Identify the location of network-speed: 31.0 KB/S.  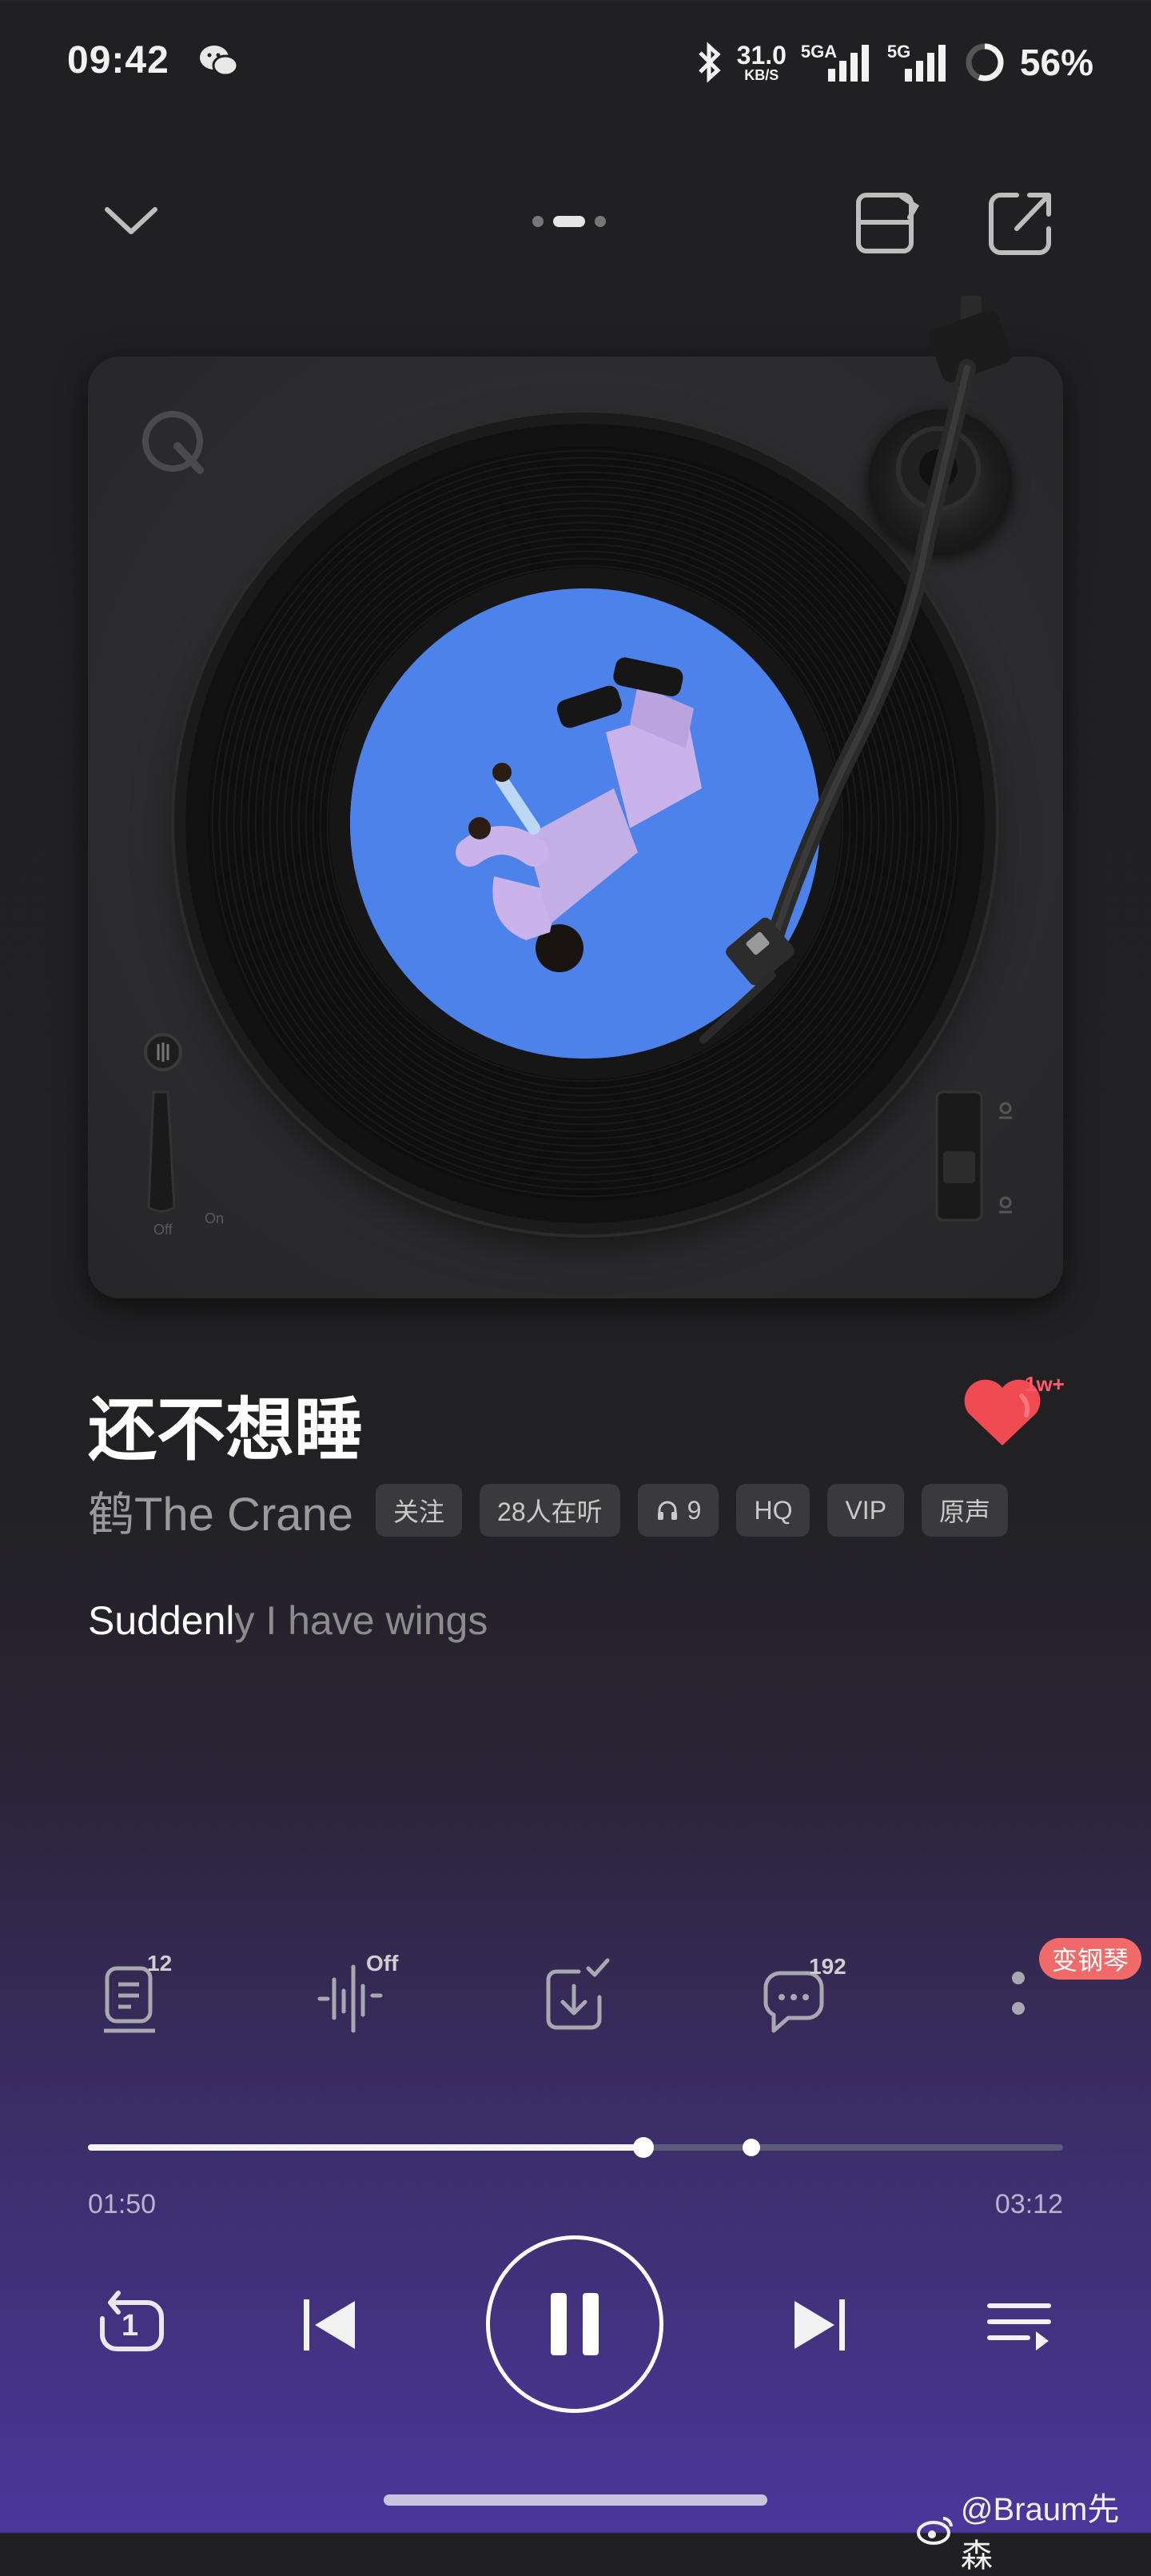
(762, 62).